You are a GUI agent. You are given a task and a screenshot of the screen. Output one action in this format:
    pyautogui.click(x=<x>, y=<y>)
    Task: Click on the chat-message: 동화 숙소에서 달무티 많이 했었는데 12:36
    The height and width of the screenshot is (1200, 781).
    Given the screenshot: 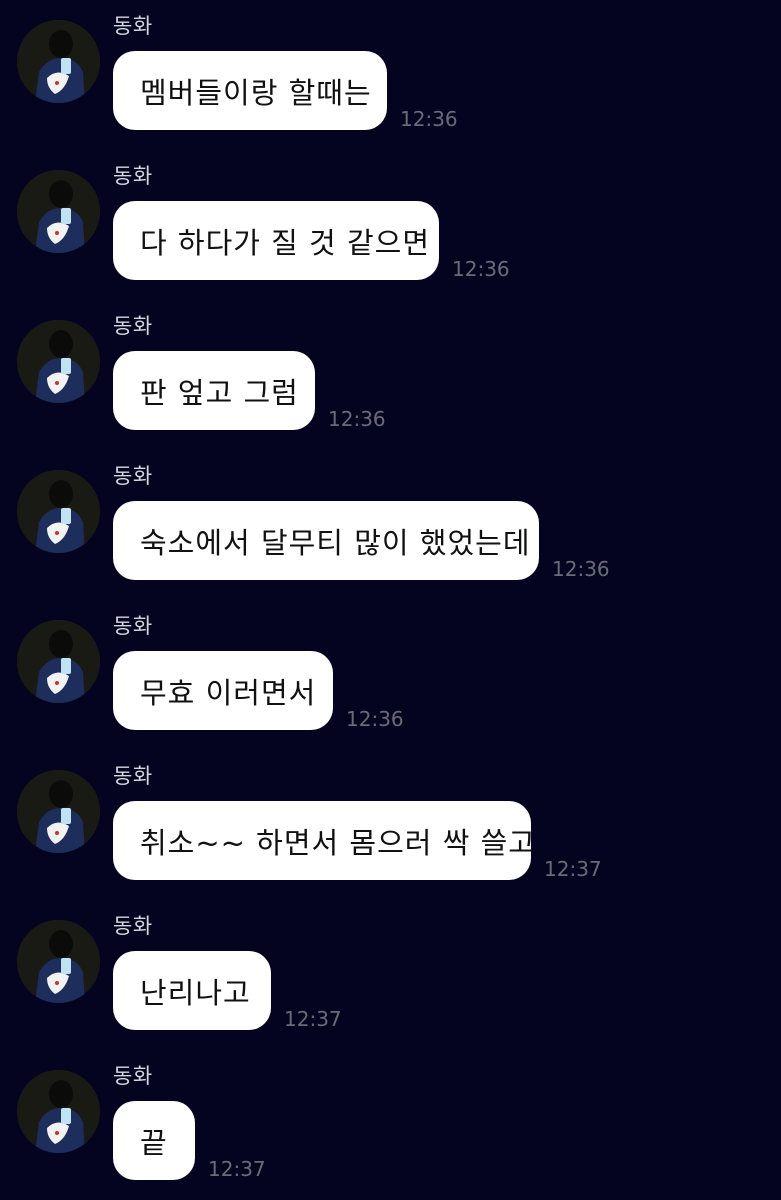 What is the action you would take?
    pyautogui.click(x=390, y=525)
    